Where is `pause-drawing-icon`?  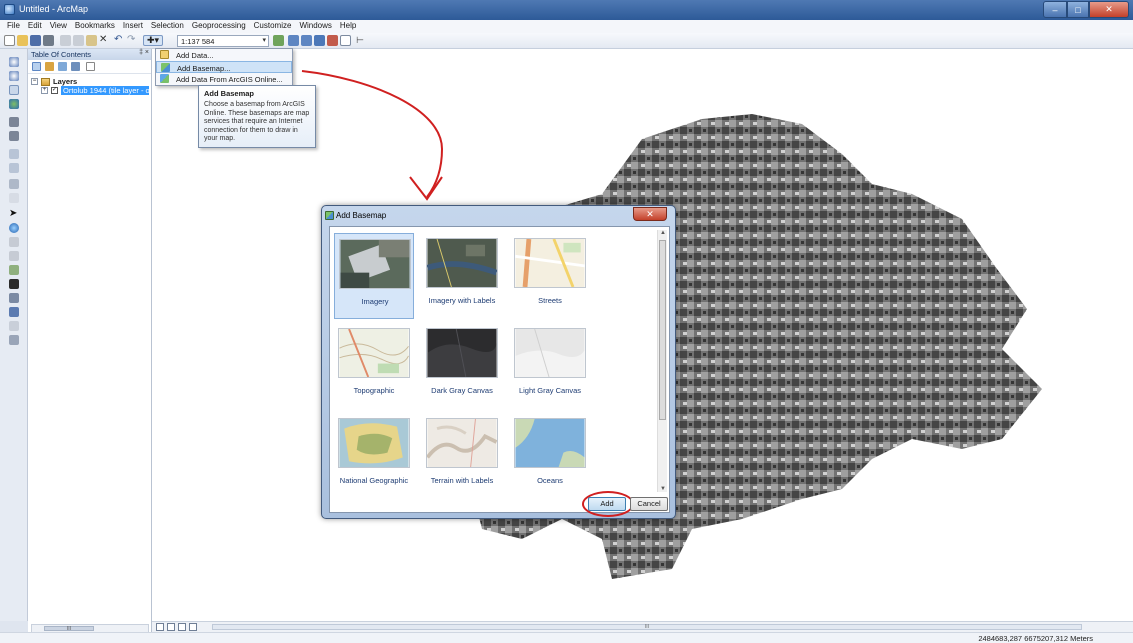 pause-drawing-icon is located at coordinates (193, 627).